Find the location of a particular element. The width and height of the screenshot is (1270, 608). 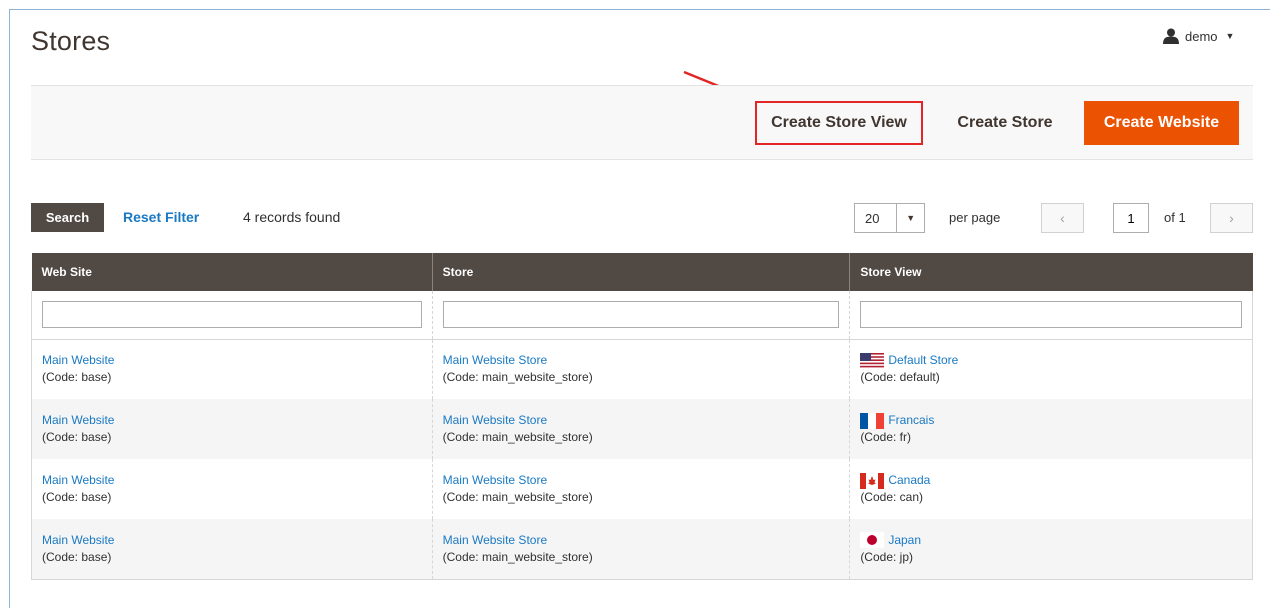

previous-page-button: ‹ is located at coordinates (1062, 218).